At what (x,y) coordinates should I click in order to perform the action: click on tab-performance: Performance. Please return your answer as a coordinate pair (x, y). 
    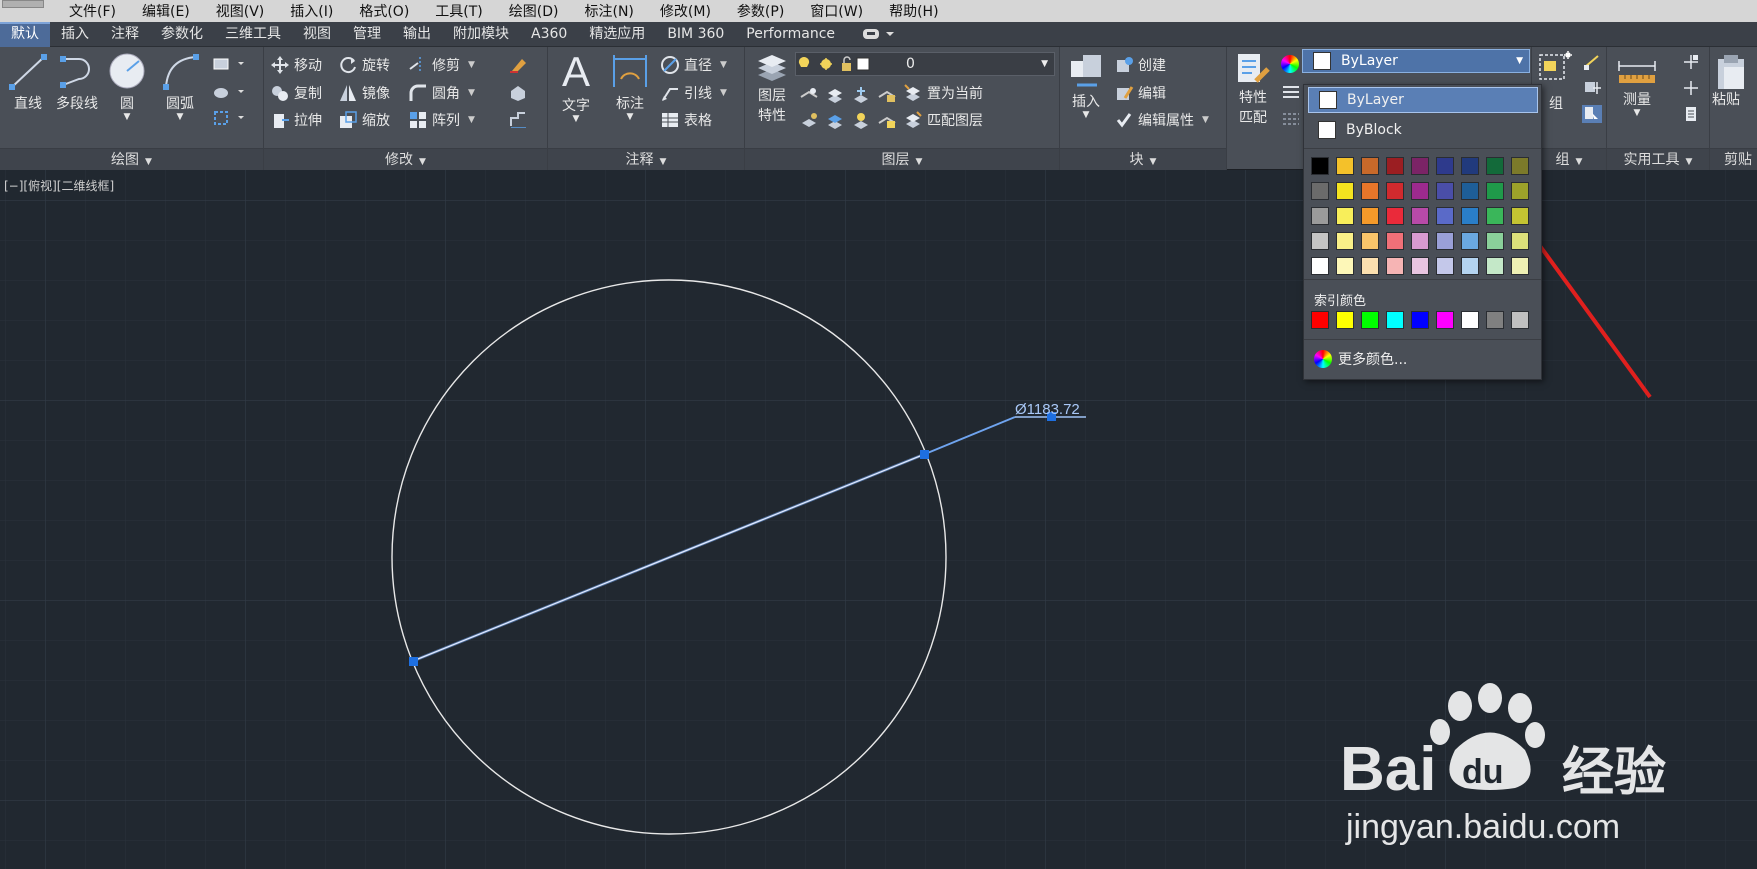
    Looking at the image, I should click on (790, 34).